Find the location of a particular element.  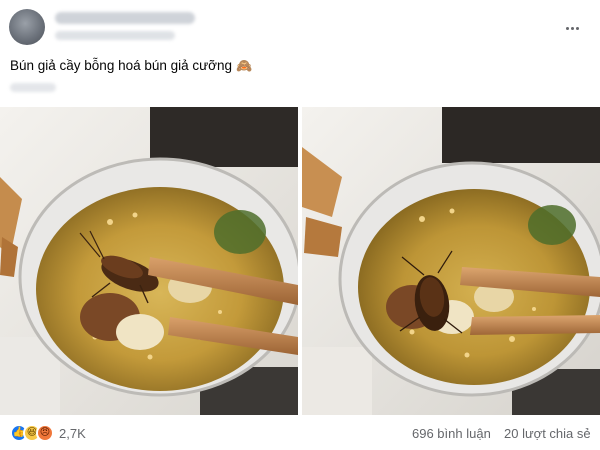

reaction-count: 2,7K is located at coordinates (72, 433).